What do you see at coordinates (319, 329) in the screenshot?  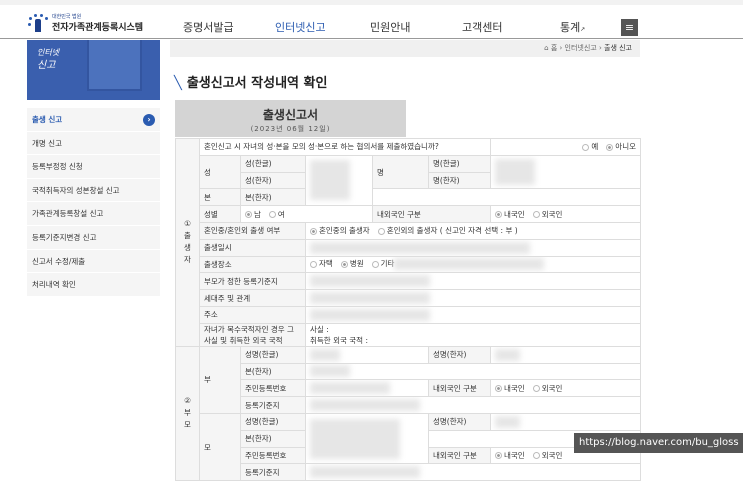 I see `fact-label: 사실 :` at bounding box center [319, 329].